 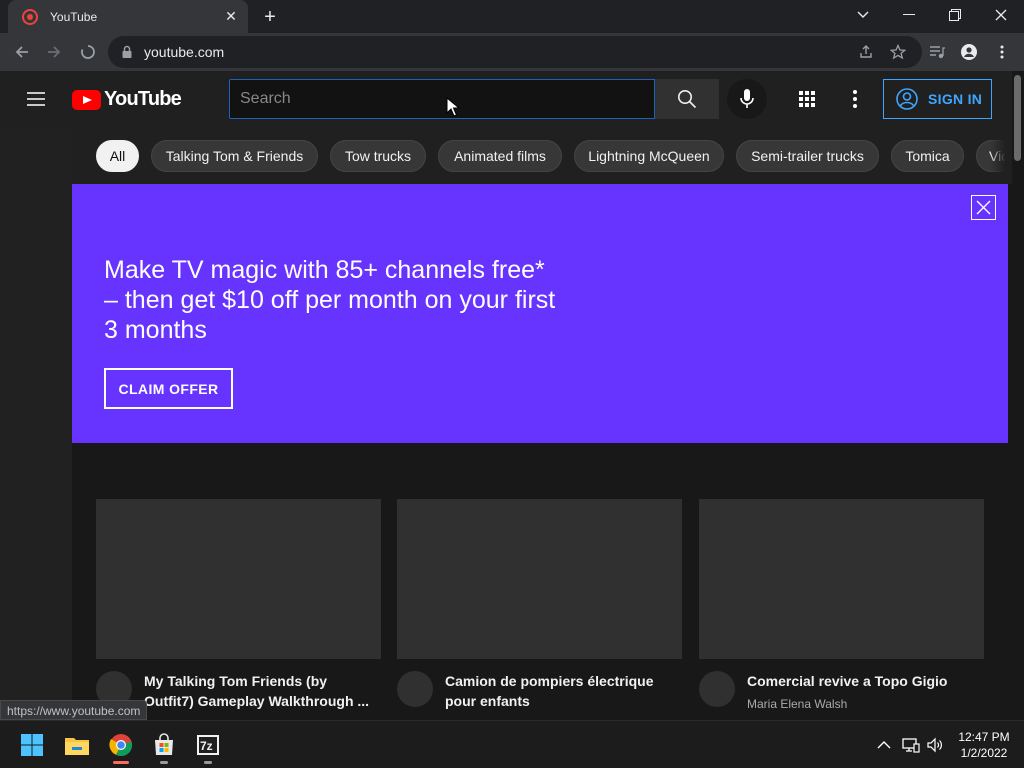 What do you see at coordinates (512, 16) in the screenshot?
I see `browser-titlebar: YouTube ✕ +` at bounding box center [512, 16].